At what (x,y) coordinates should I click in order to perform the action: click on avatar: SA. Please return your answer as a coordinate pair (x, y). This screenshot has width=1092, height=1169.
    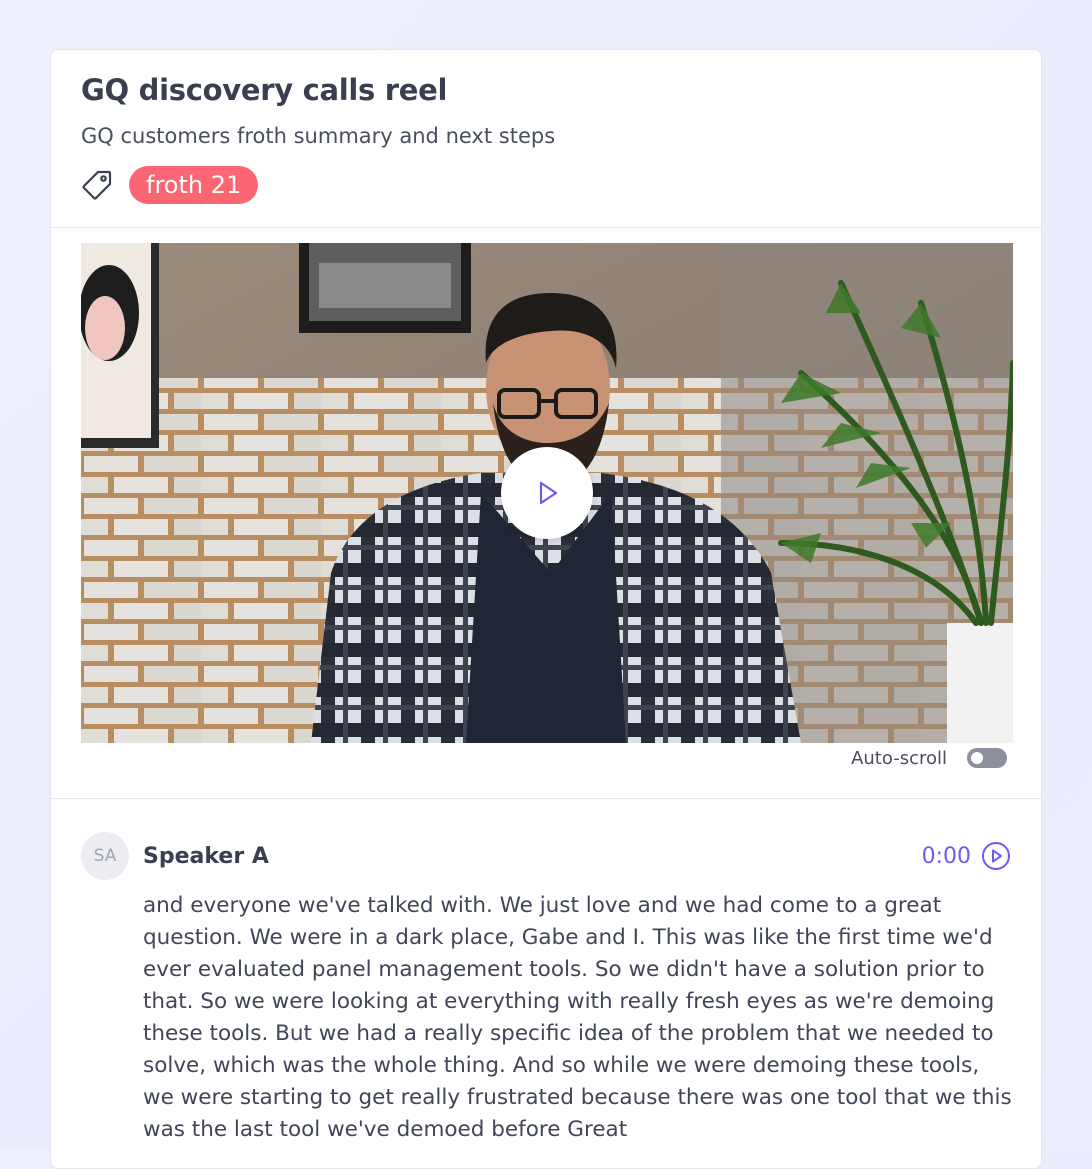
    Looking at the image, I should click on (105, 856).